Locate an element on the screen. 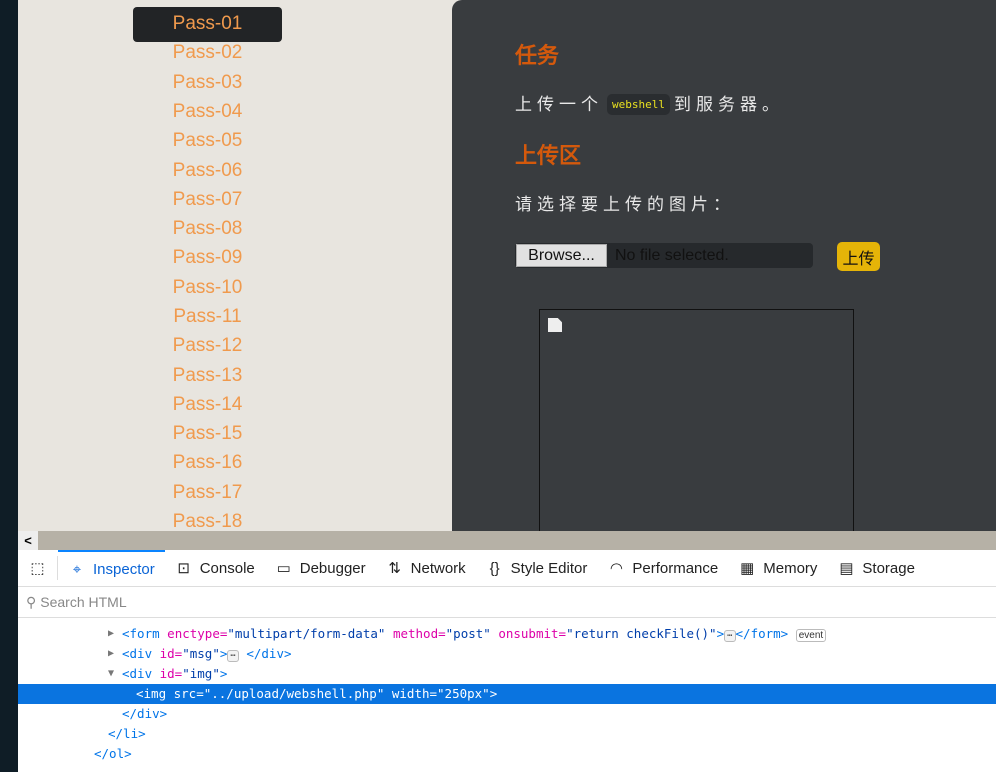 The height and width of the screenshot is (772, 996). tab-label: Inspector is located at coordinates (124, 569).